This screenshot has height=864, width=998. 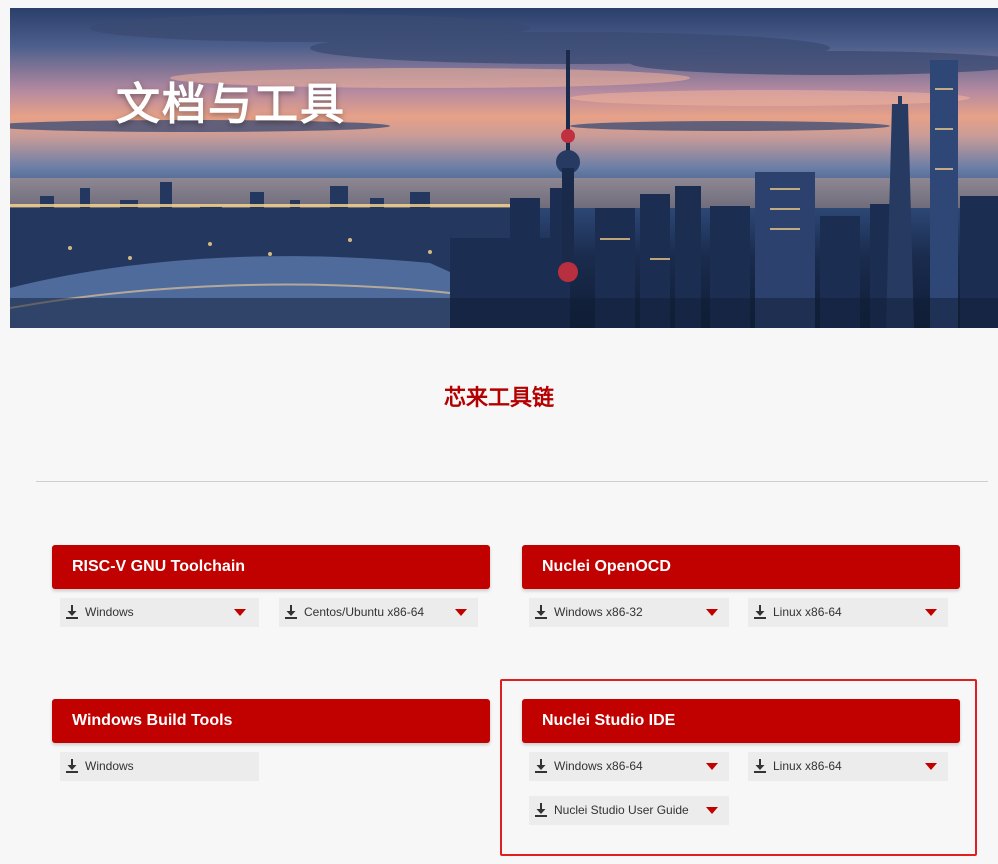 I want to click on download-label: Nuclei Studio User Guide, so click(x=621, y=810).